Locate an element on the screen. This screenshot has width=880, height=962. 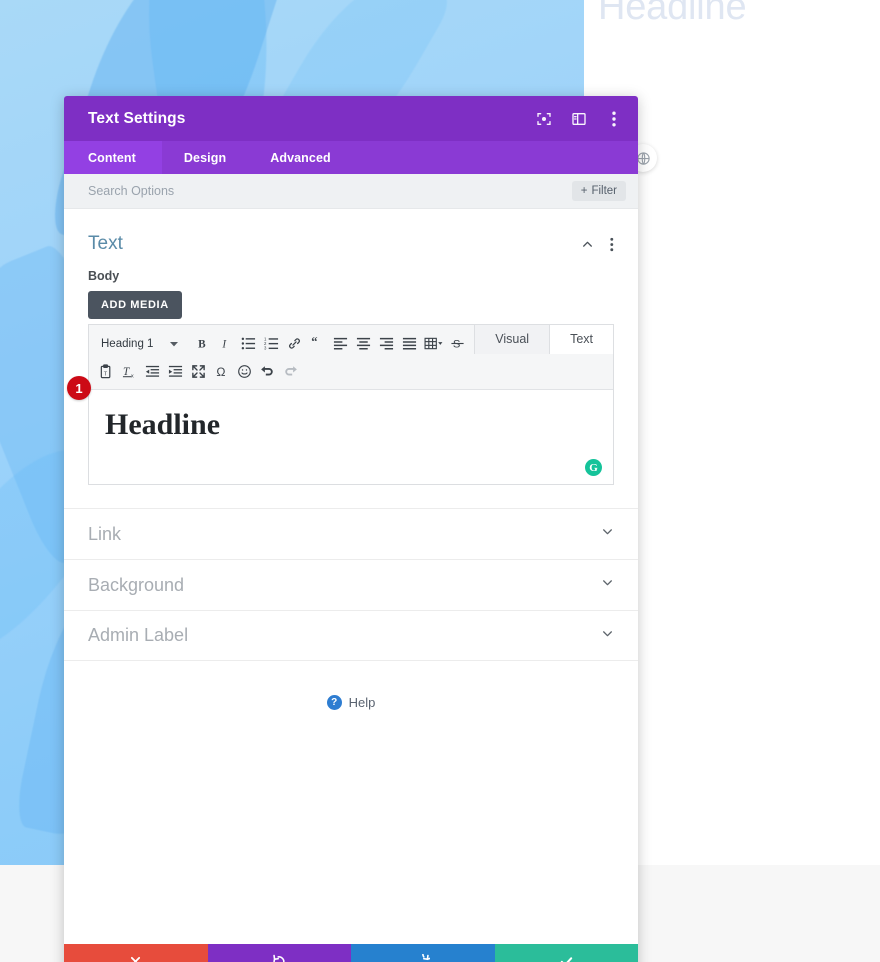
align-justify-icon is located at coordinates (409, 344).